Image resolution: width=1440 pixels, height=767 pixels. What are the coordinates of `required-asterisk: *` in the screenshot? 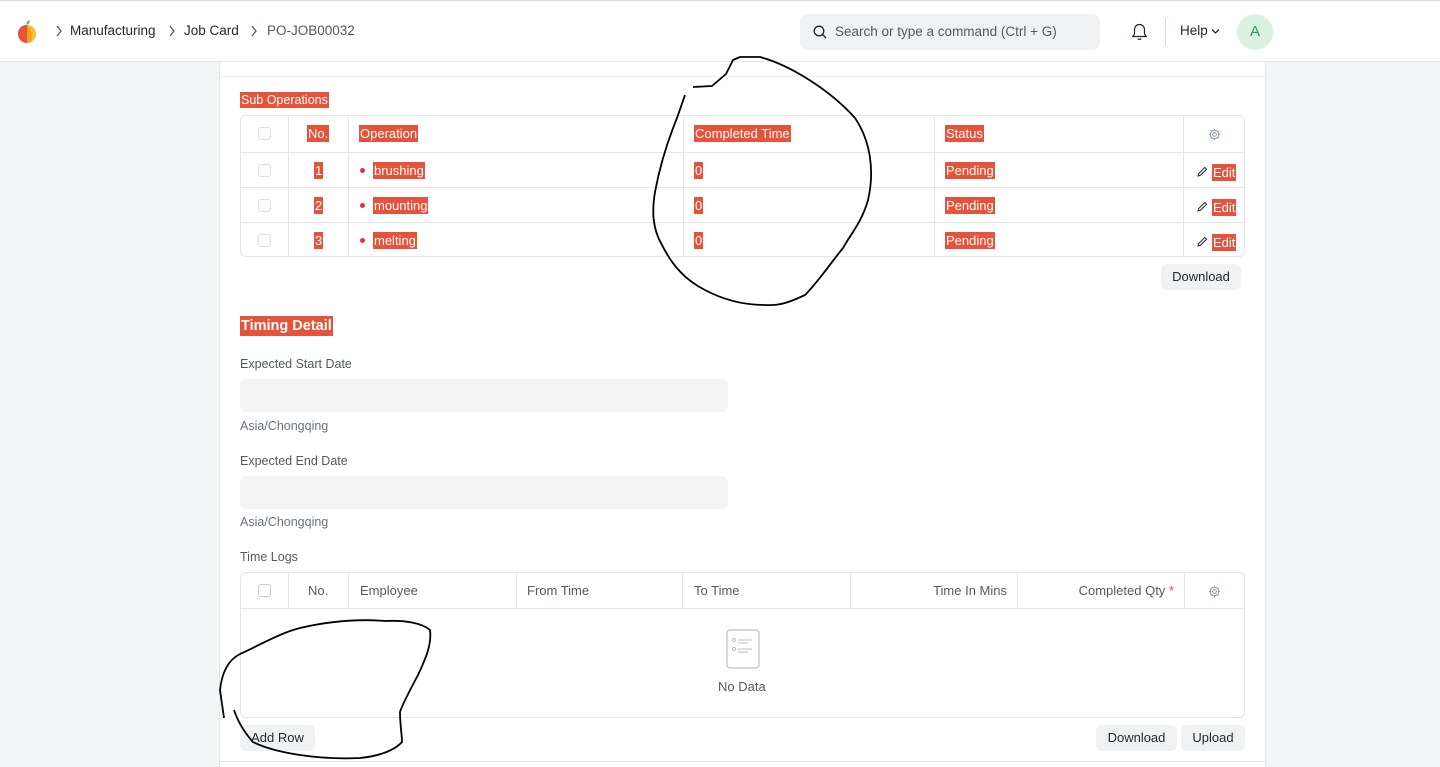 It's located at (1171, 590).